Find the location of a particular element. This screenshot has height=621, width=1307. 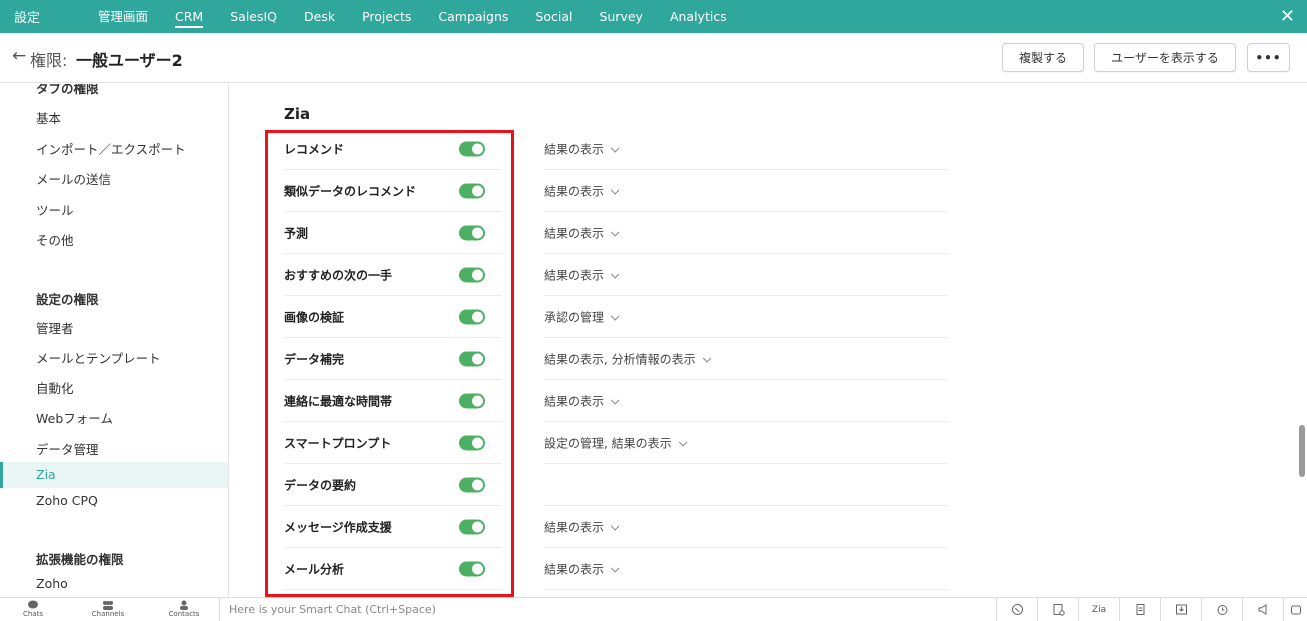

whatsapp-icon is located at coordinates (1016, 609).